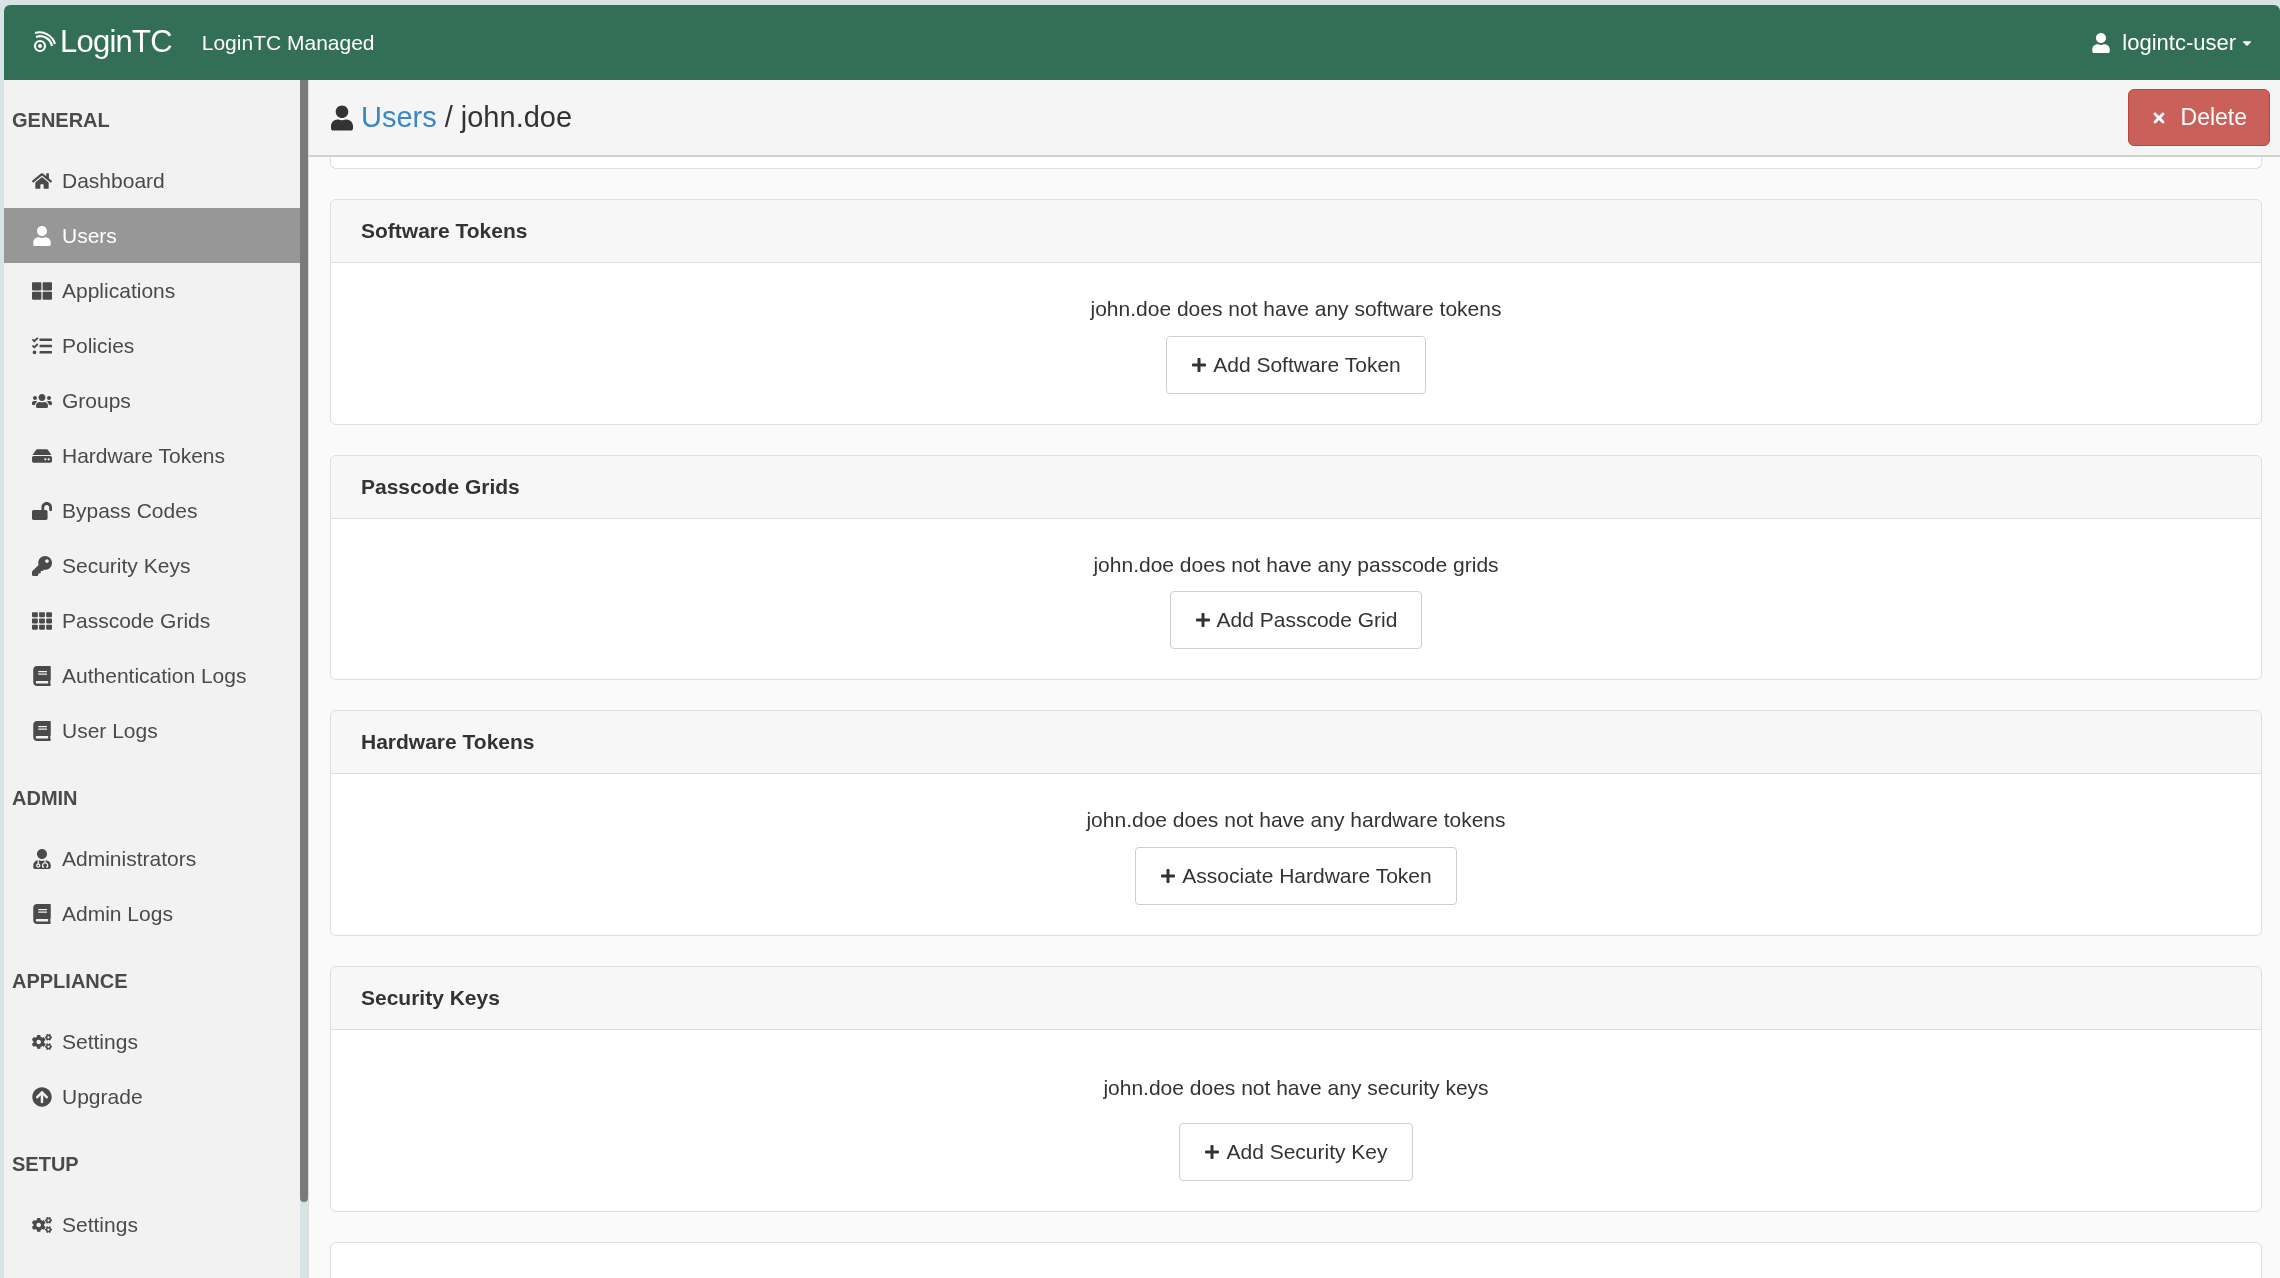 The width and height of the screenshot is (2280, 1278). Describe the element at coordinates (42, 345) in the screenshot. I see `checklist-icon` at that location.